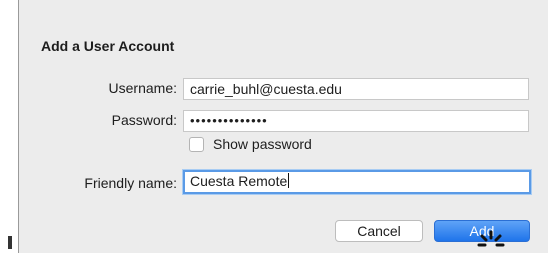 This screenshot has height=253, width=548. What do you see at coordinates (289, 180) in the screenshot?
I see `text-caret` at bounding box center [289, 180].